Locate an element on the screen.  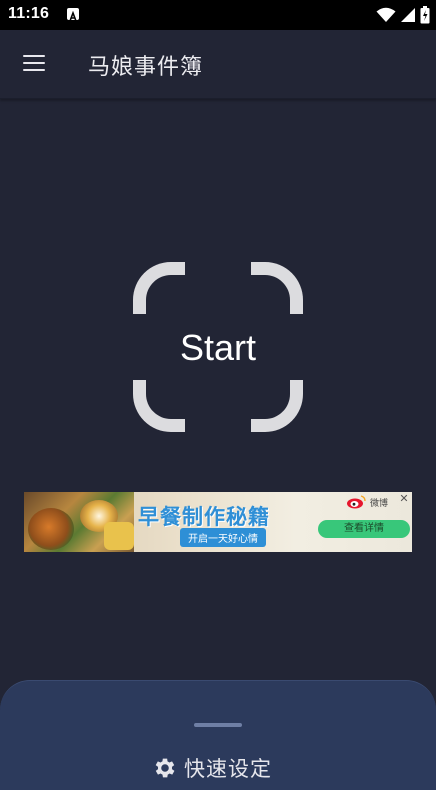
ad-cta-button: 查看详情 is located at coordinates (364, 529).